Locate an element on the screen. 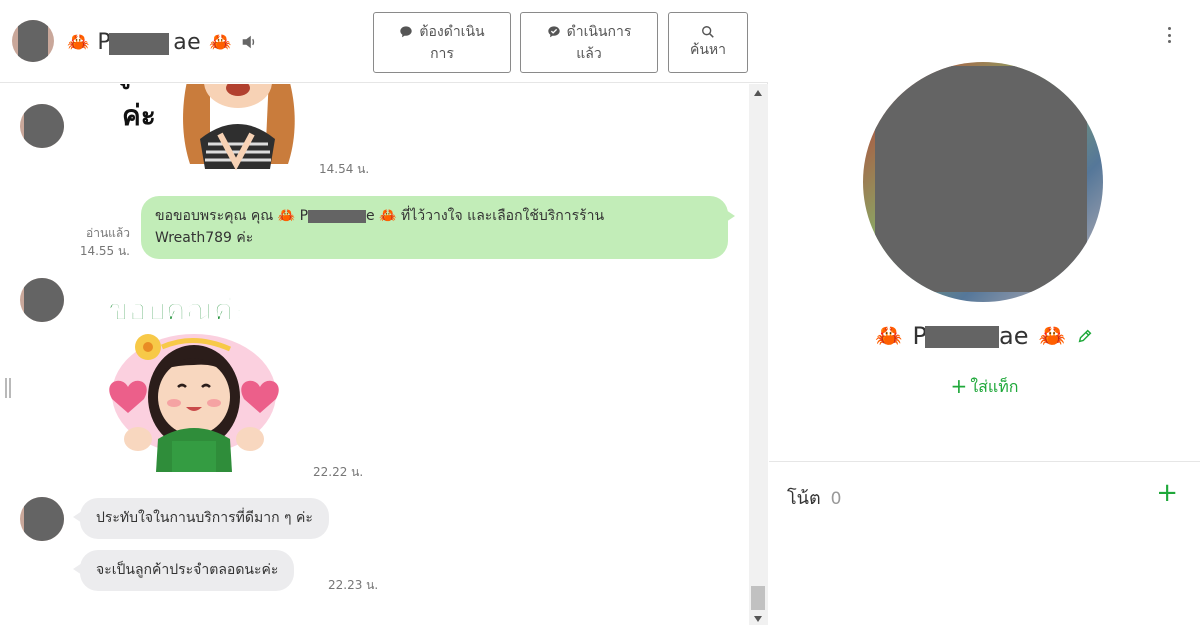  todo-button: ต้องดำเนิน การ is located at coordinates (442, 42).